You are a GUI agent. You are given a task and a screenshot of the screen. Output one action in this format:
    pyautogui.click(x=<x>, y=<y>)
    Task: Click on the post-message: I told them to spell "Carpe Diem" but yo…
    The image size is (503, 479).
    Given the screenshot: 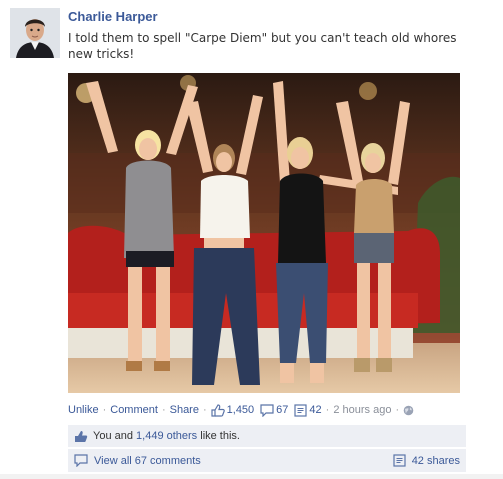 What is the action you would take?
    pyautogui.click(x=262, y=46)
    